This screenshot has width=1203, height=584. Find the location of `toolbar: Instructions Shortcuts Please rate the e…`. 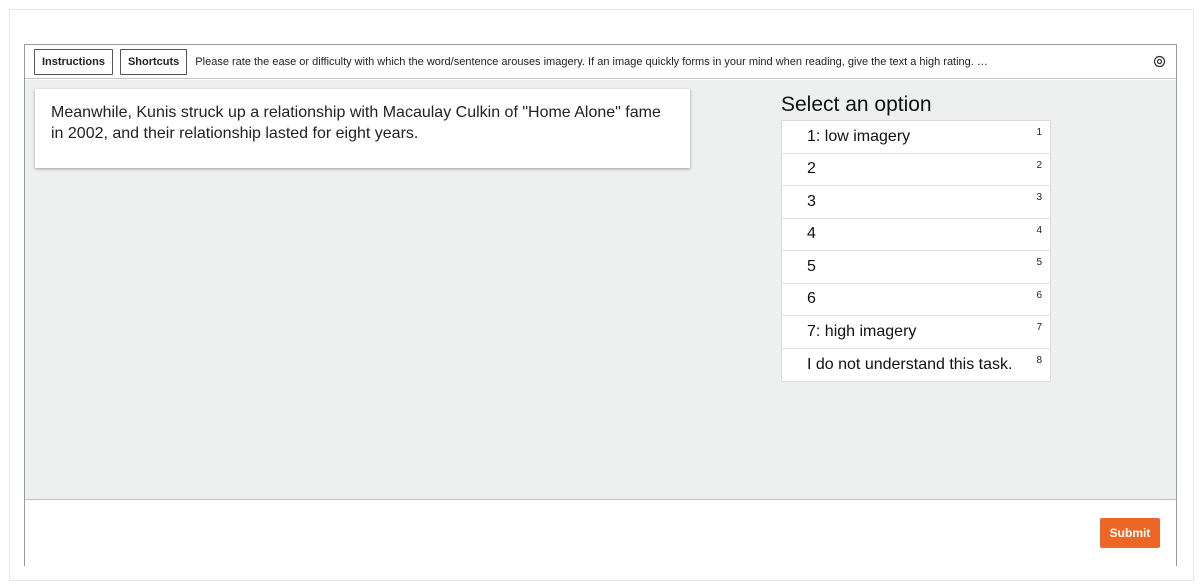

toolbar: Instructions Shortcuts Please rate the e… is located at coordinates (600, 62).